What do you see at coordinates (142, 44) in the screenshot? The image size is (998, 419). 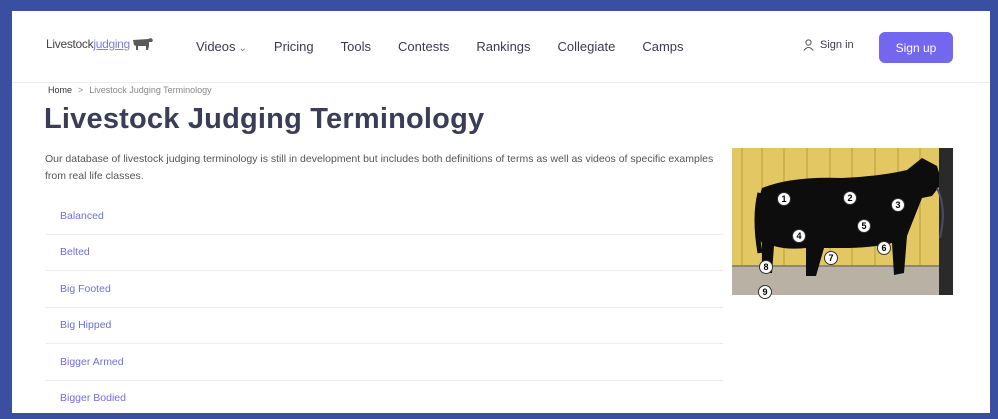 I see `cow-logo-icon` at bounding box center [142, 44].